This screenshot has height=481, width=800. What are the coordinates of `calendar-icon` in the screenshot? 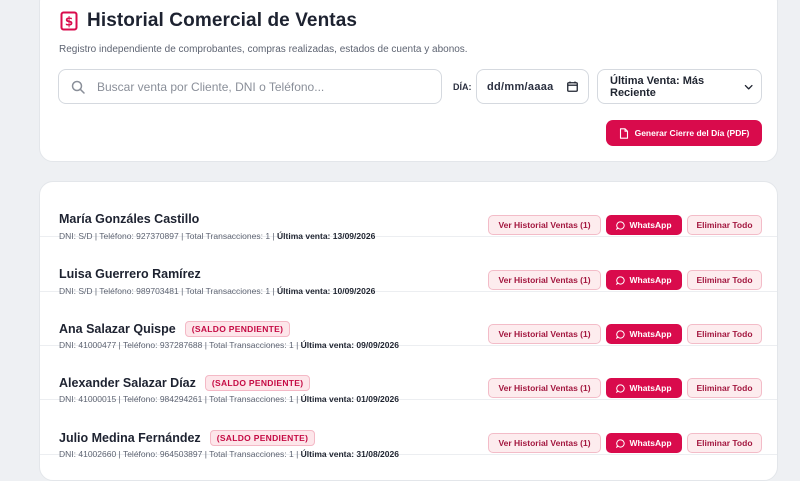 It's located at (572, 86).